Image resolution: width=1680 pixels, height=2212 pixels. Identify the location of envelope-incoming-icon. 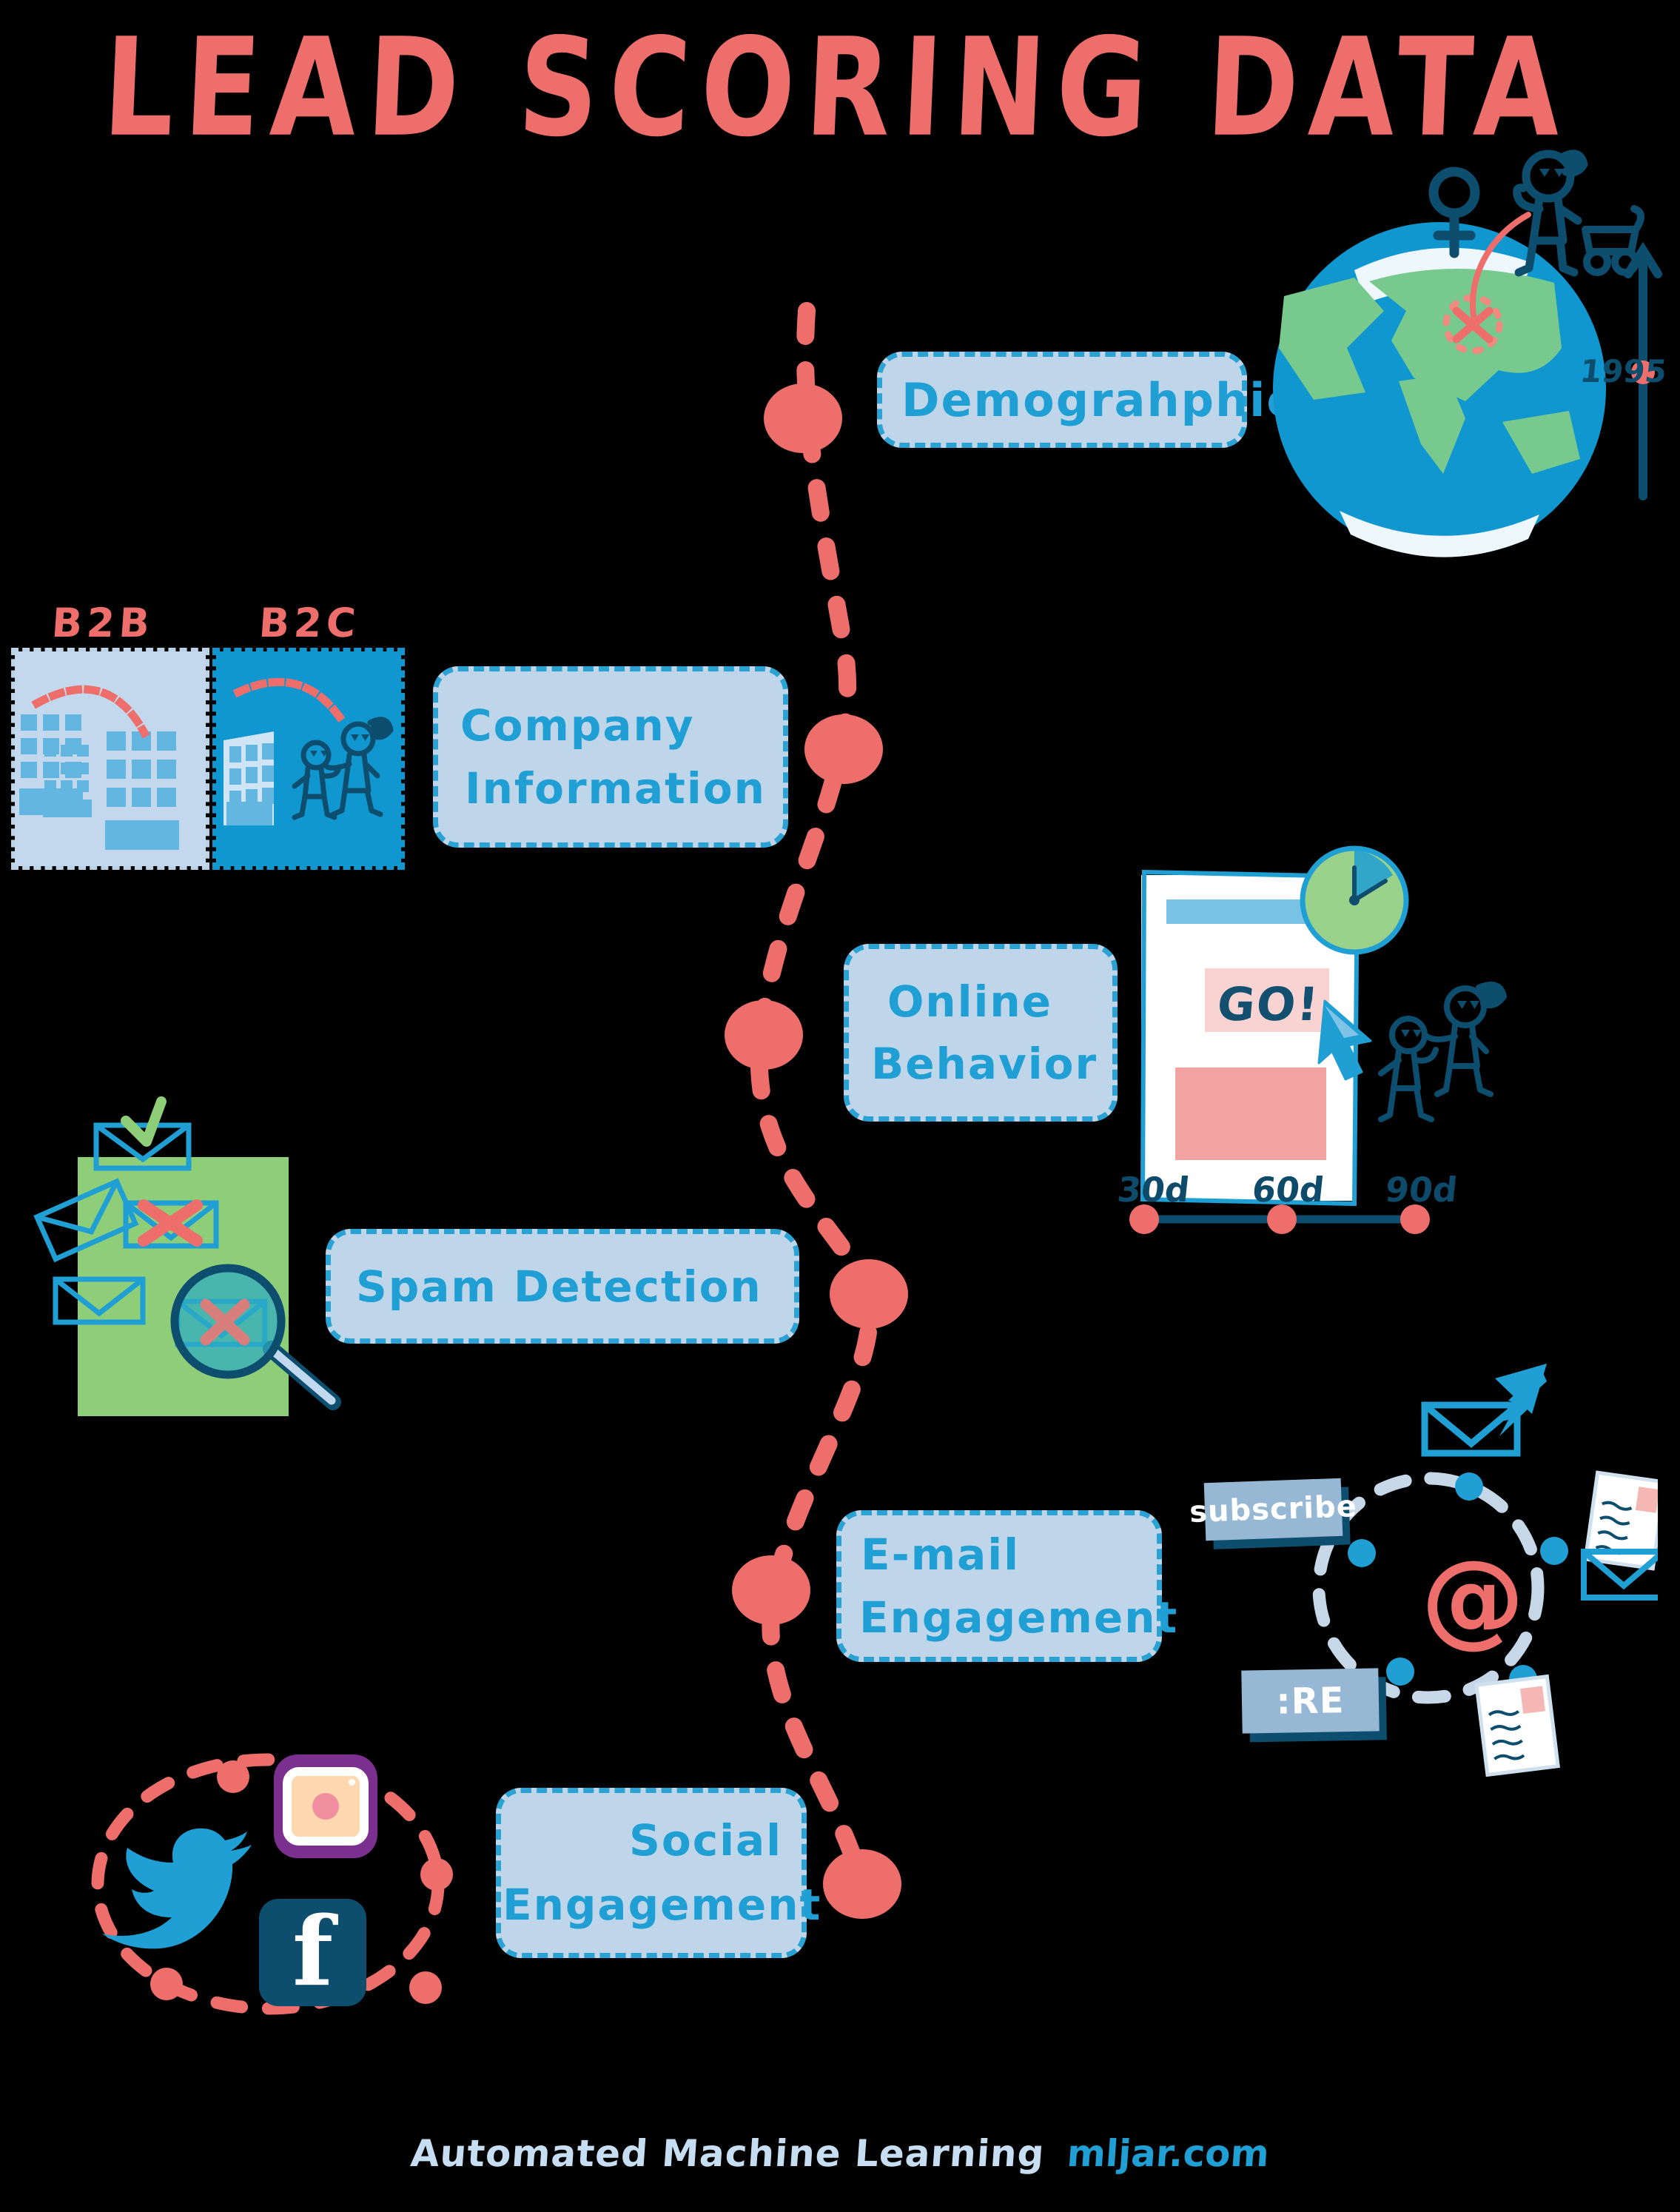
(1484, 1410).